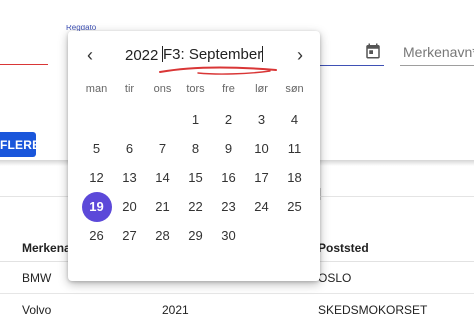  Describe the element at coordinates (24, 64) in the screenshot. I see `error-field-underline` at that location.